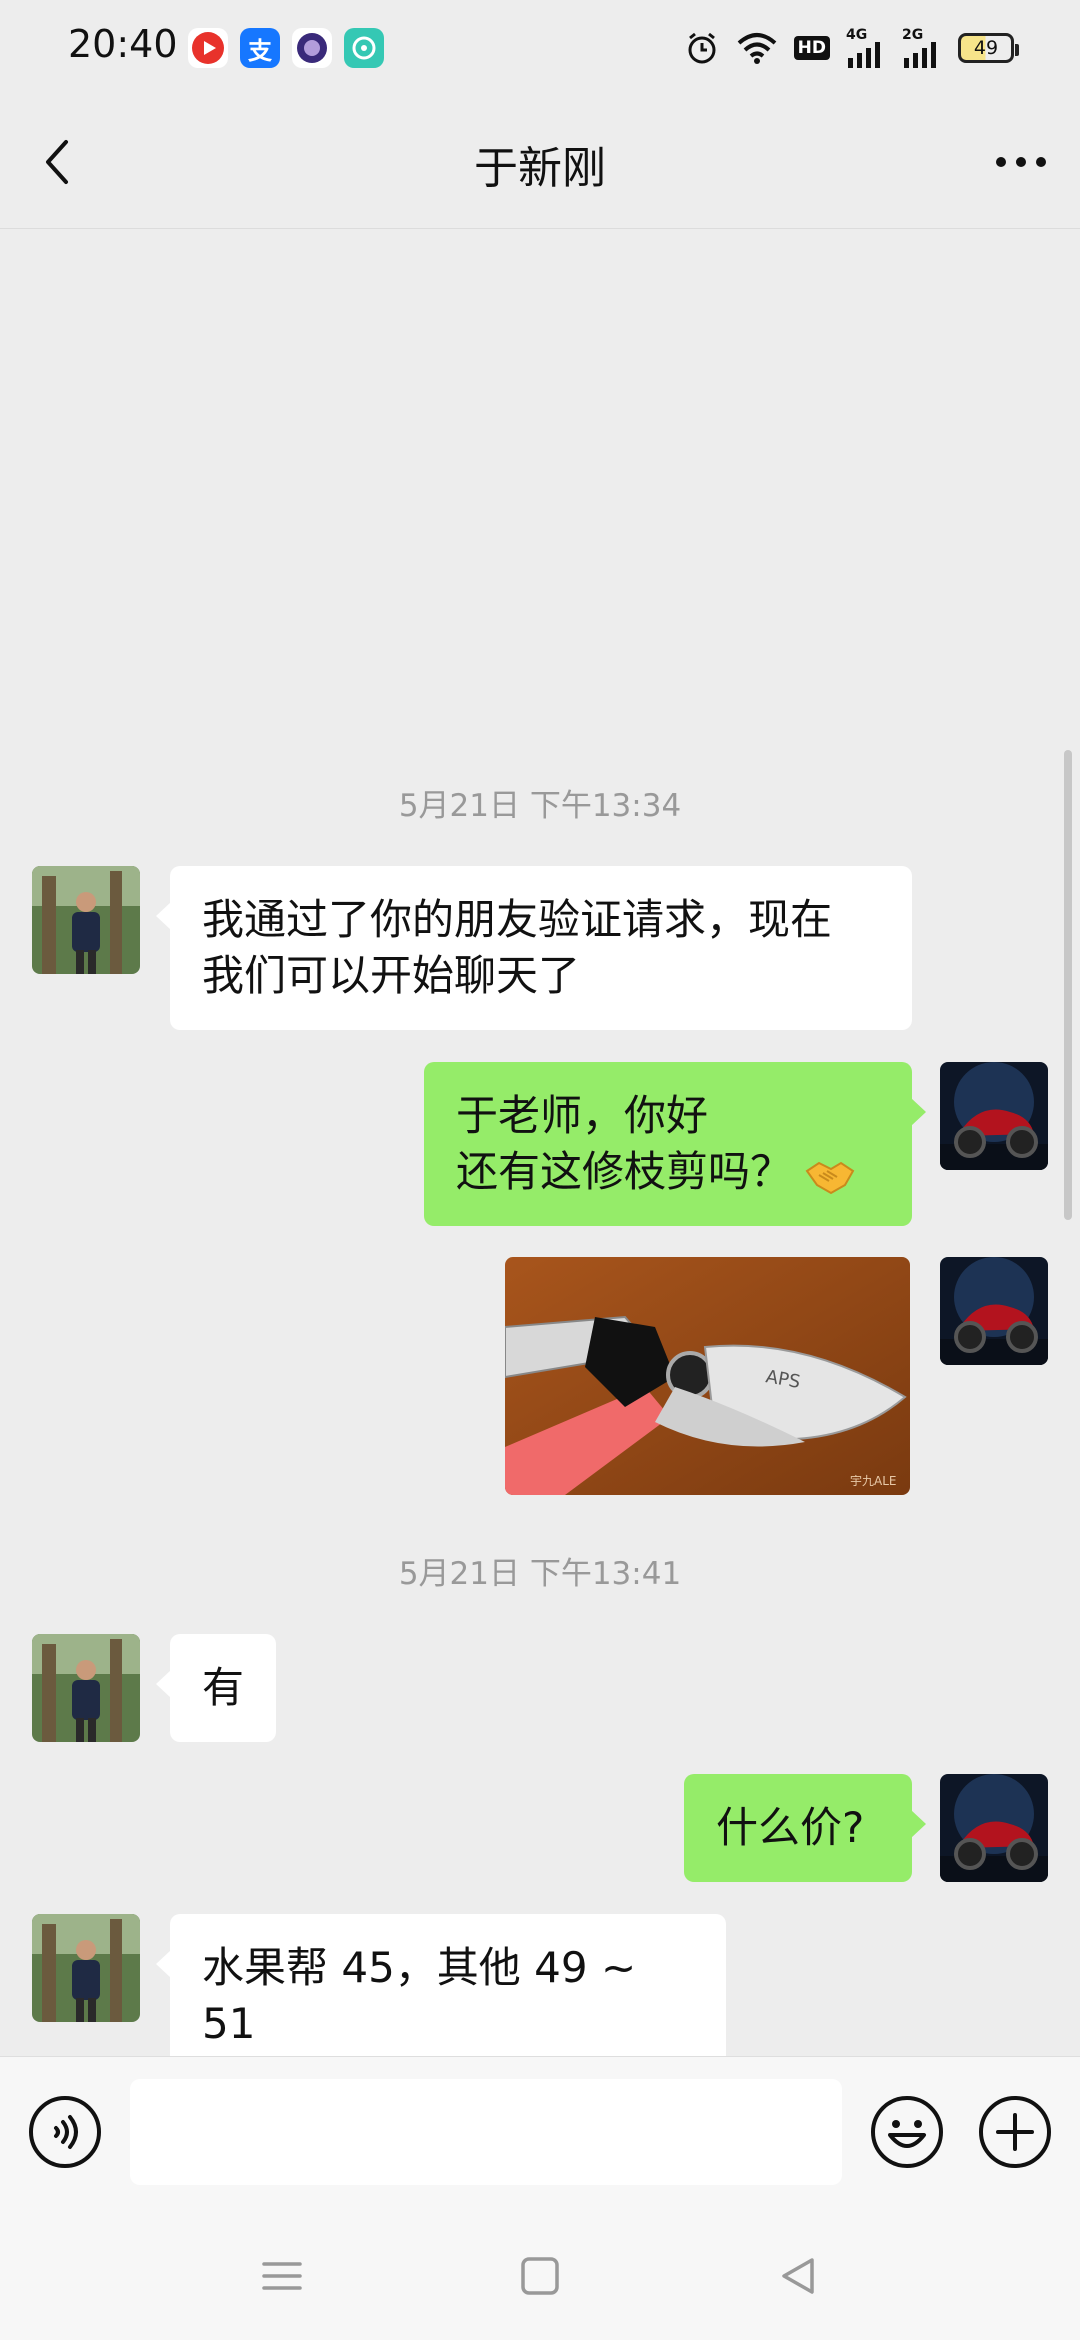  I want to click on message-bubble: 水果帮 45，其他 49 ~ 51, so click(441, 1996).